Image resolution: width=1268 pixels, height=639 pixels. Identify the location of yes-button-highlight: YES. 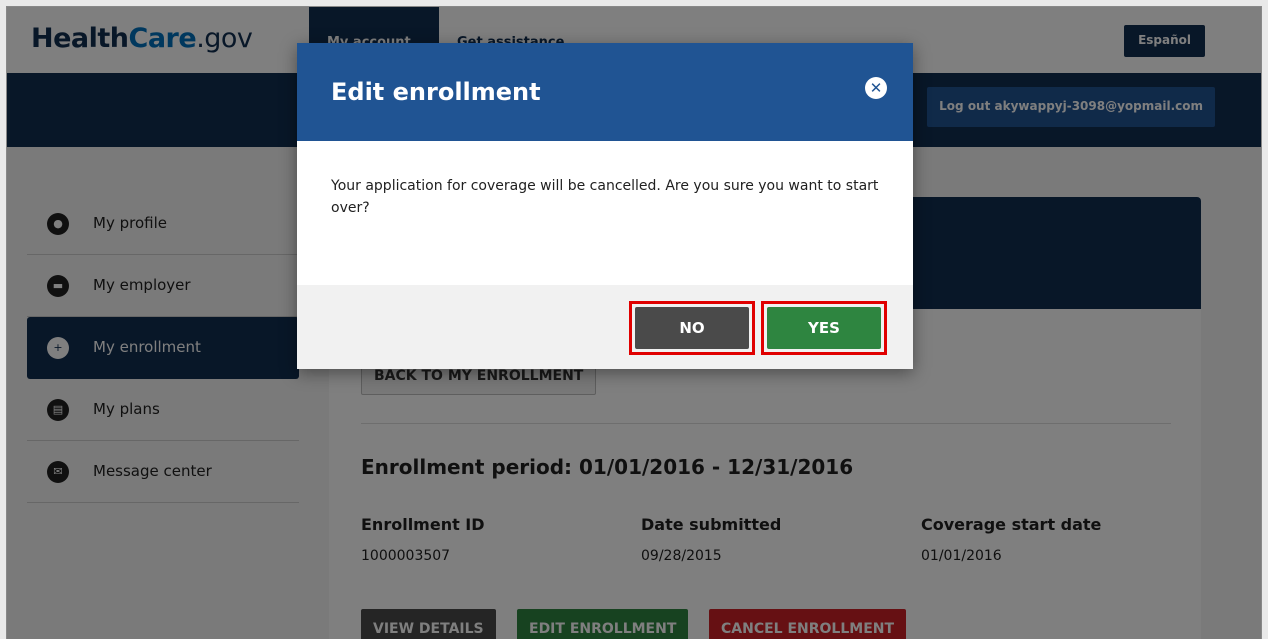
(824, 328).